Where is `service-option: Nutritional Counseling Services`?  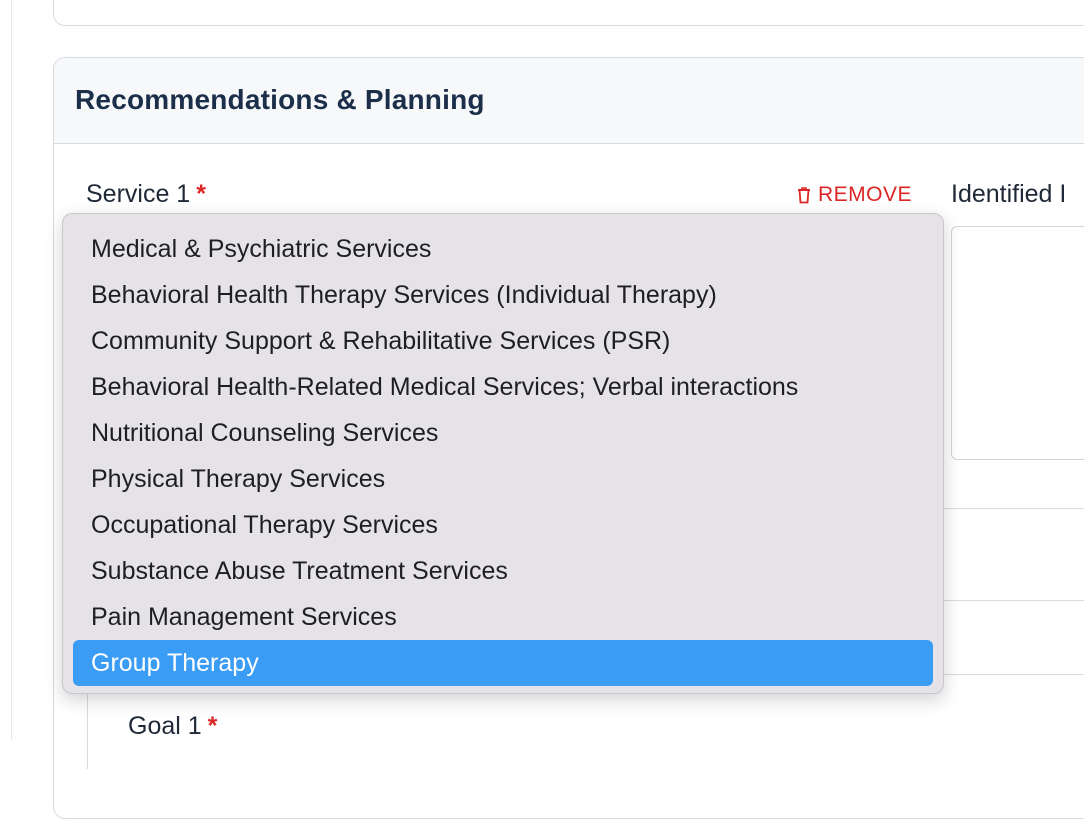 service-option: Nutritional Counseling Services is located at coordinates (503, 433).